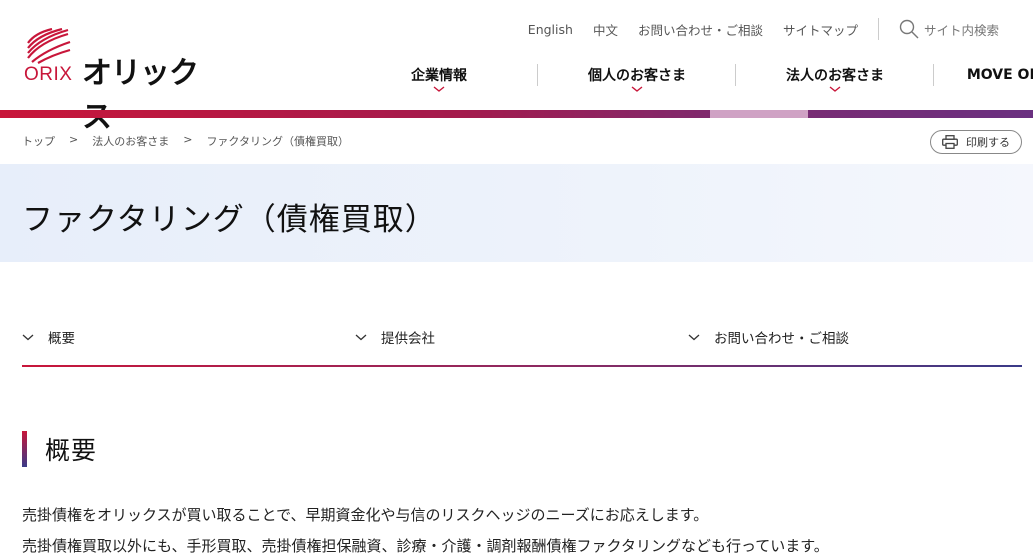 Image resolution: width=1033 pixels, height=556 pixels. What do you see at coordinates (961, 30) in the screenshot?
I see `search-label: サイト内検索` at bounding box center [961, 30].